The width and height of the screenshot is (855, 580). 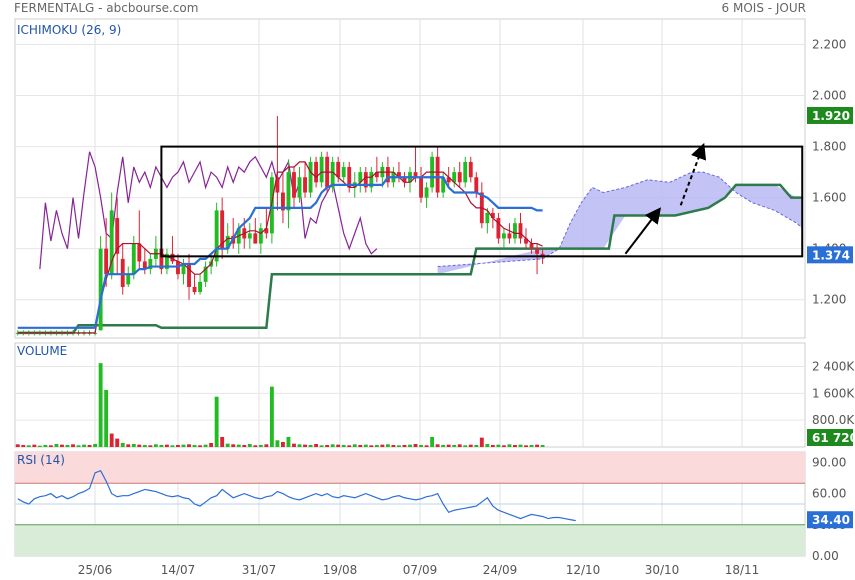 What do you see at coordinates (829, 45) in the screenshot?
I see `y-tick-label: 2.200` at bounding box center [829, 45].